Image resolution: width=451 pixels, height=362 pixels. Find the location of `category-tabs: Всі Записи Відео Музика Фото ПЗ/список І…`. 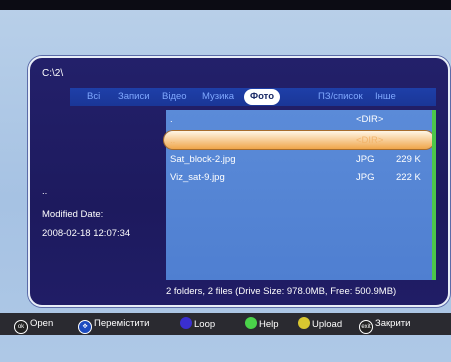

category-tabs: Всі Записи Відео Музика Фото ПЗ/список І… is located at coordinates (253, 97).